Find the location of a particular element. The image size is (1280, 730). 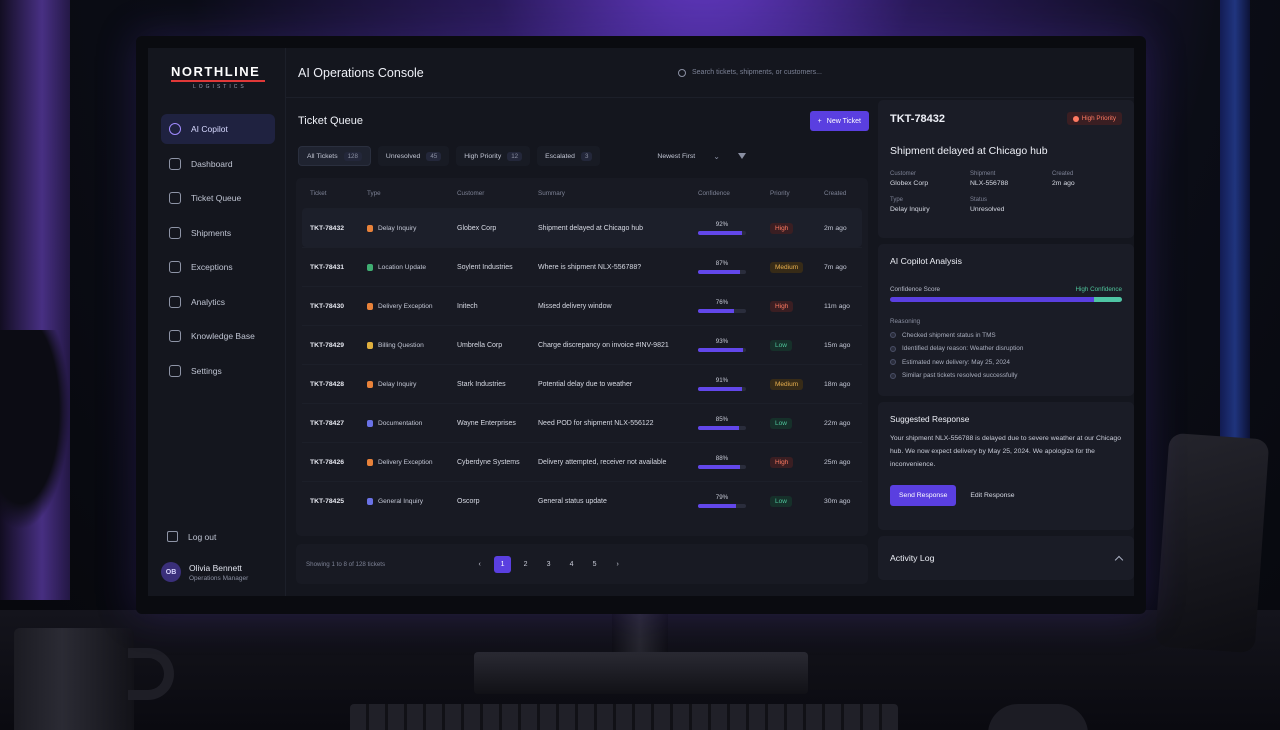

sidebar-item-dashboard: Dashboard is located at coordinates (218, 164).